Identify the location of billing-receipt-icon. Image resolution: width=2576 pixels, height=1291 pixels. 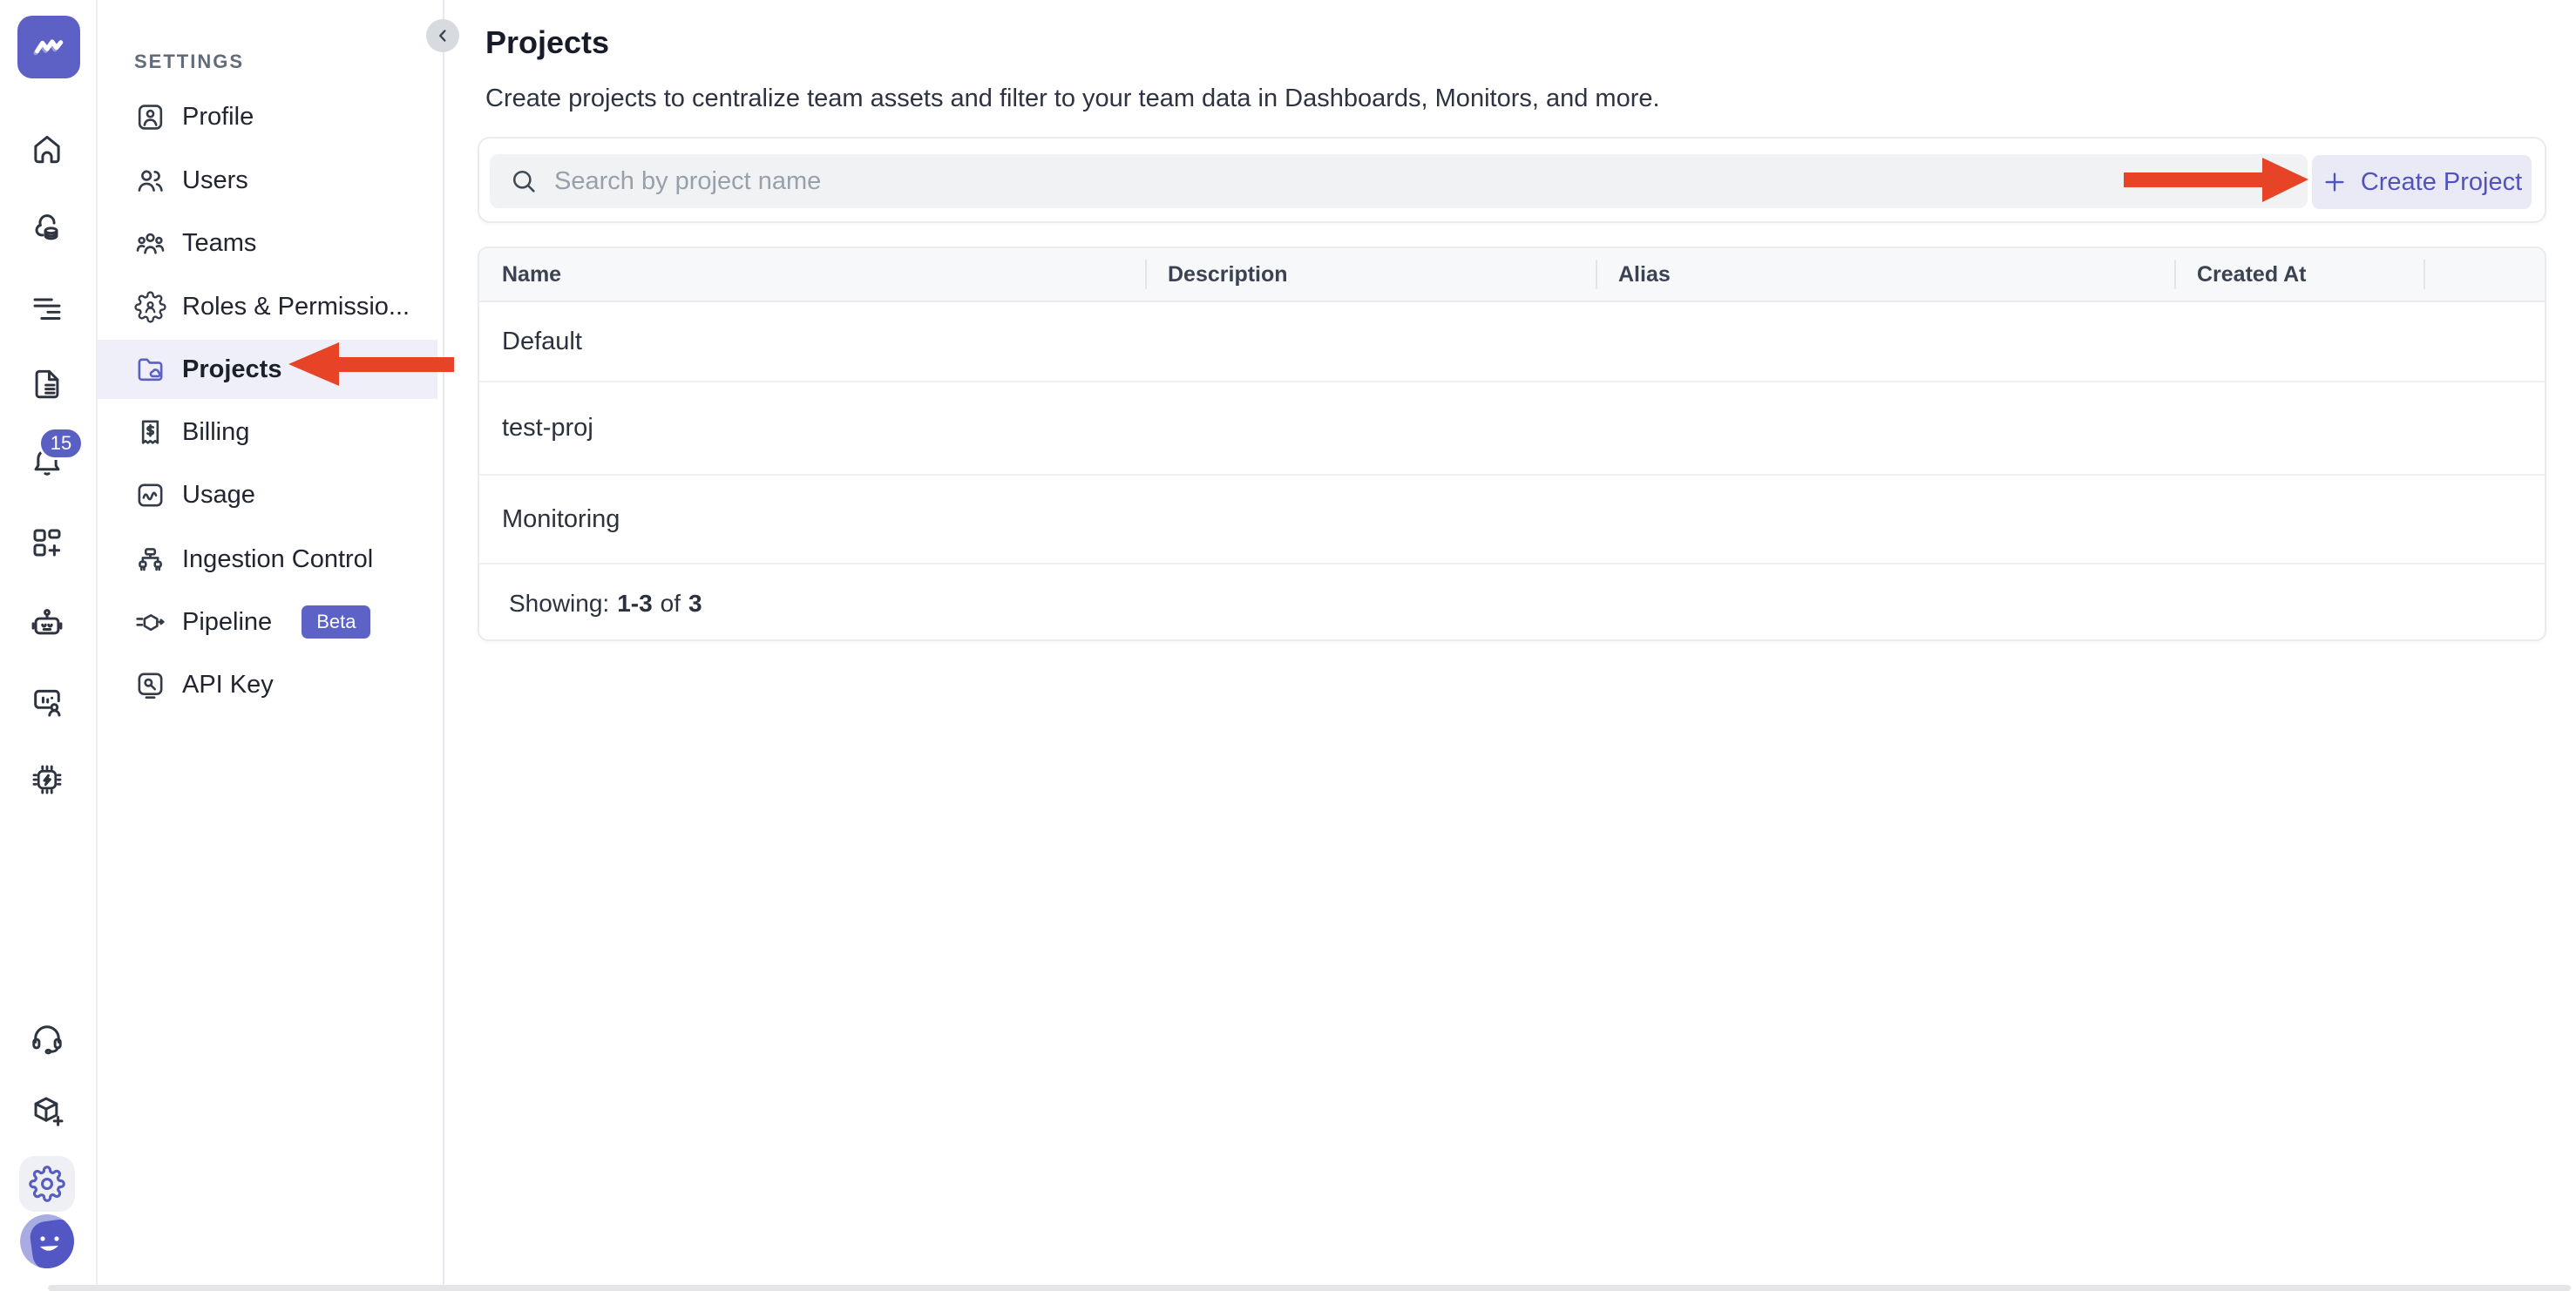
(150, 432).